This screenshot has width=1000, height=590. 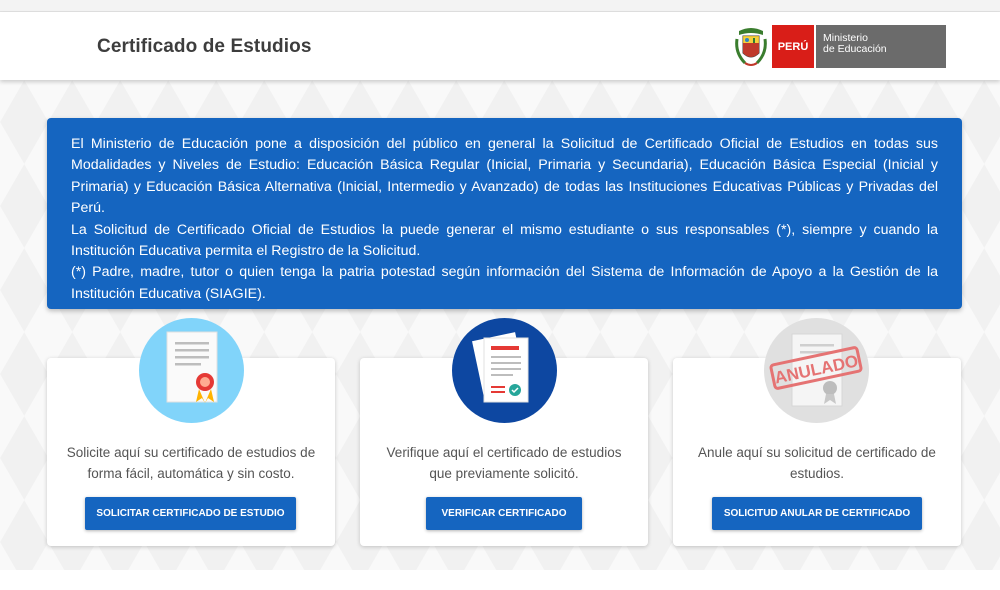 I want to click on peru-coat-of-arms-icon, so click(x=751, y=47).